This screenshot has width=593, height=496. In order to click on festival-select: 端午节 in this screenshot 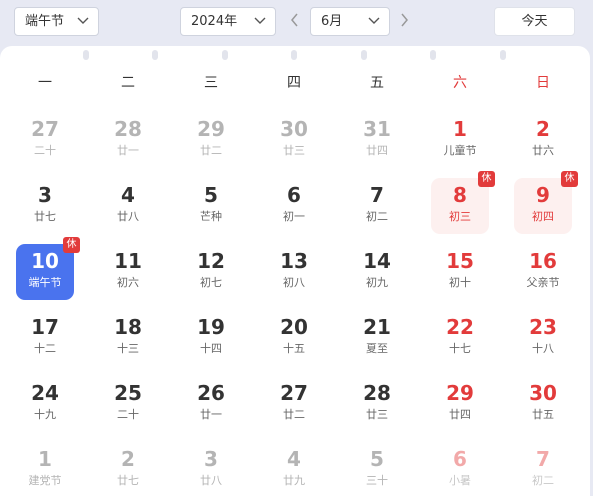, I will do `click(56, 21)`.